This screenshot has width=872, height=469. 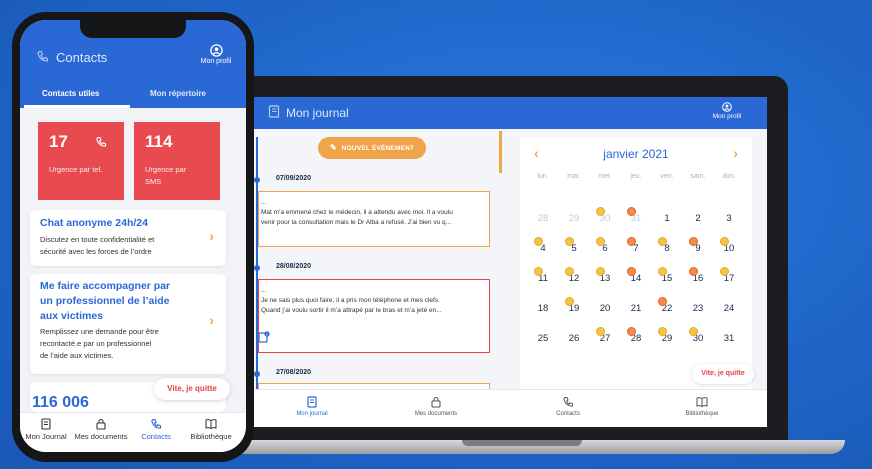 What do you see at coordinates (605, 344) in the screenshot?
I see `calendar-day: 27` at bounding box center [605, 344].